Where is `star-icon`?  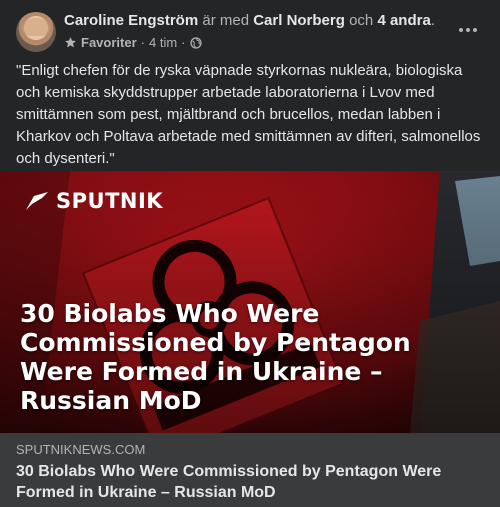 star-icon is located at coordinates (70, 42).